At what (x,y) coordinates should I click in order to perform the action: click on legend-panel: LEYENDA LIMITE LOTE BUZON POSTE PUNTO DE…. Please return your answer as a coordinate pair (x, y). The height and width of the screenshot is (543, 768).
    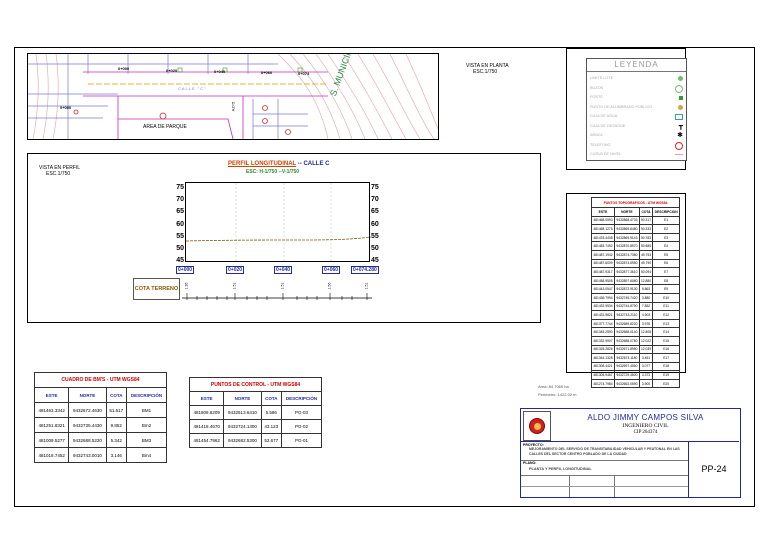
    Looking at the image, I should click on (636, 109).